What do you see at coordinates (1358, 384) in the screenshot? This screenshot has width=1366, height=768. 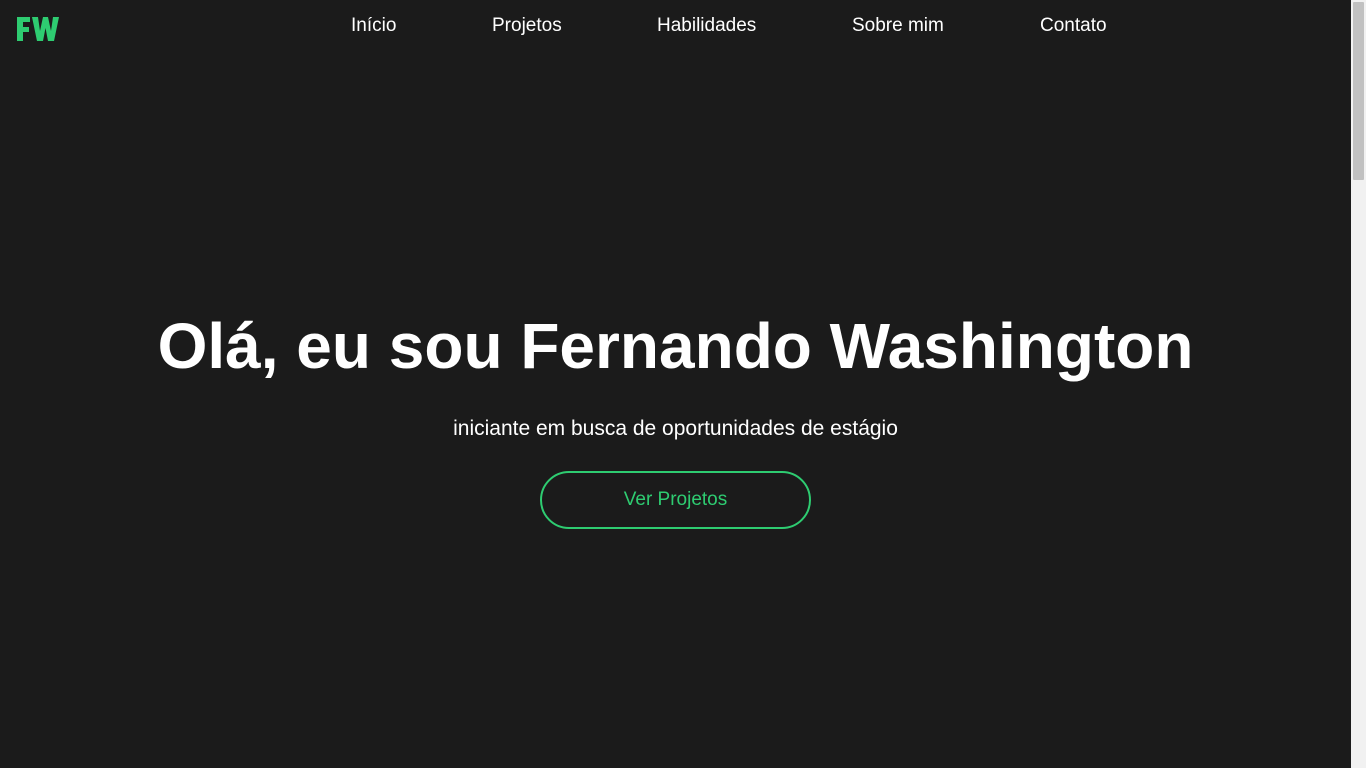 I see `vertical-scrollbar` at bounding box center [1358, 384].